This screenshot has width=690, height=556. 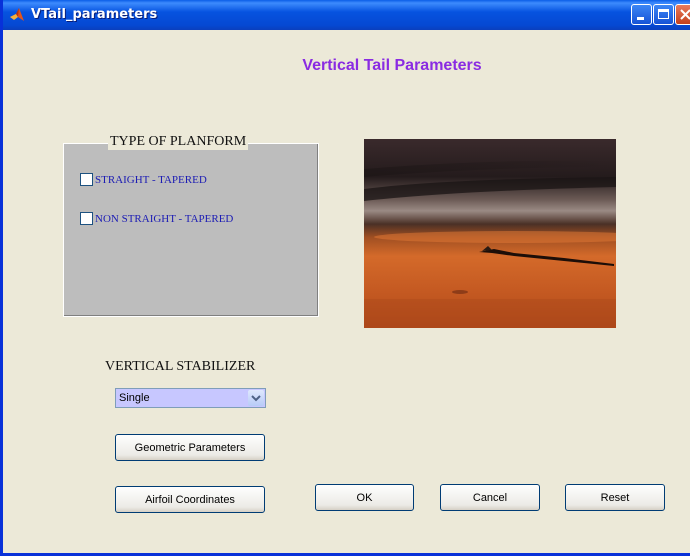 I want to click on page-title: Vertical Tail Parameters, so click(x=392, y=65).